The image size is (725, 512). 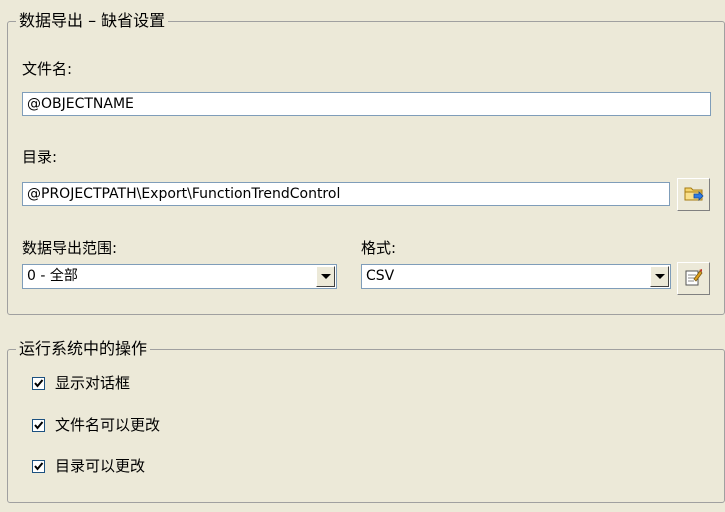 What do you see at coordinates (380, 276) in the screenshot?
I see `format-select-value: CSV` at bounding box center [380, 276].